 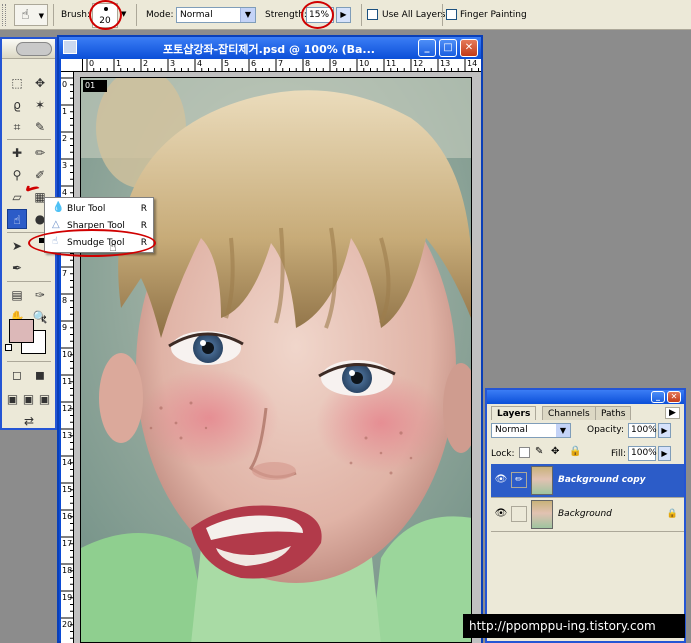 What do you see at coordinates (17, 175) in the screenshot?
I see `clone-stamp-icon: ⚲` at bounding box center [17, 175].